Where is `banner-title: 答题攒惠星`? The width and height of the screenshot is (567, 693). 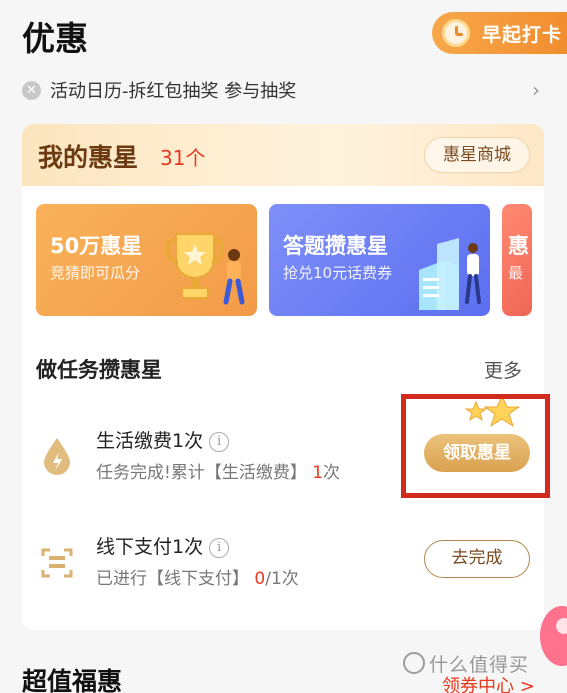 banner-title: 答题攒惠星 is located at coordinates (335, 246).